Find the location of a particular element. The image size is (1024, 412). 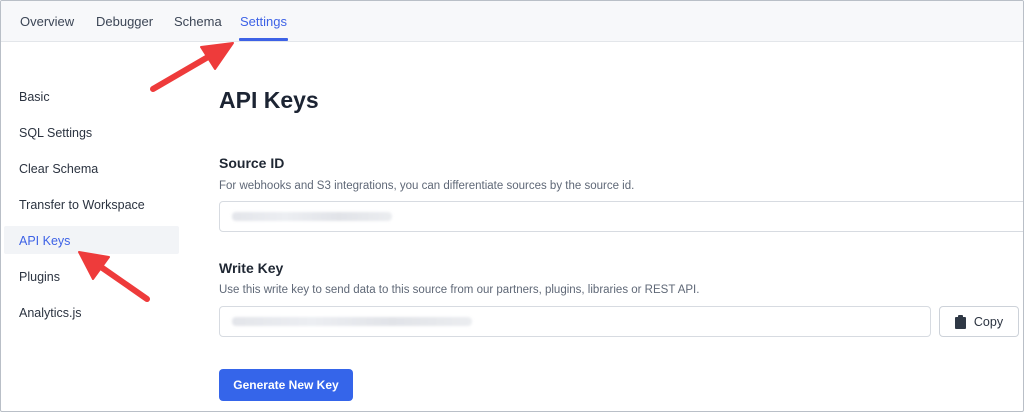

tab-settings: Settings is located at coordinates (263, 21).